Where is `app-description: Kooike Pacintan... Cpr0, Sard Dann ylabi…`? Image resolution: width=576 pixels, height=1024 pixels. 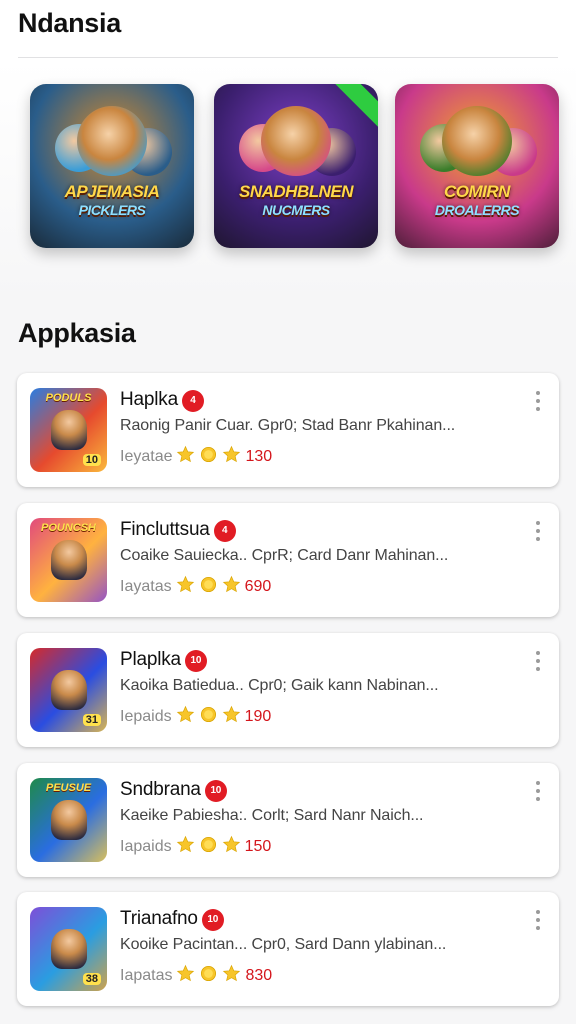
app-description: Kooike Pacintan... Cpr0, Sard Dann ylabi… is located at coordinates (283, 944).